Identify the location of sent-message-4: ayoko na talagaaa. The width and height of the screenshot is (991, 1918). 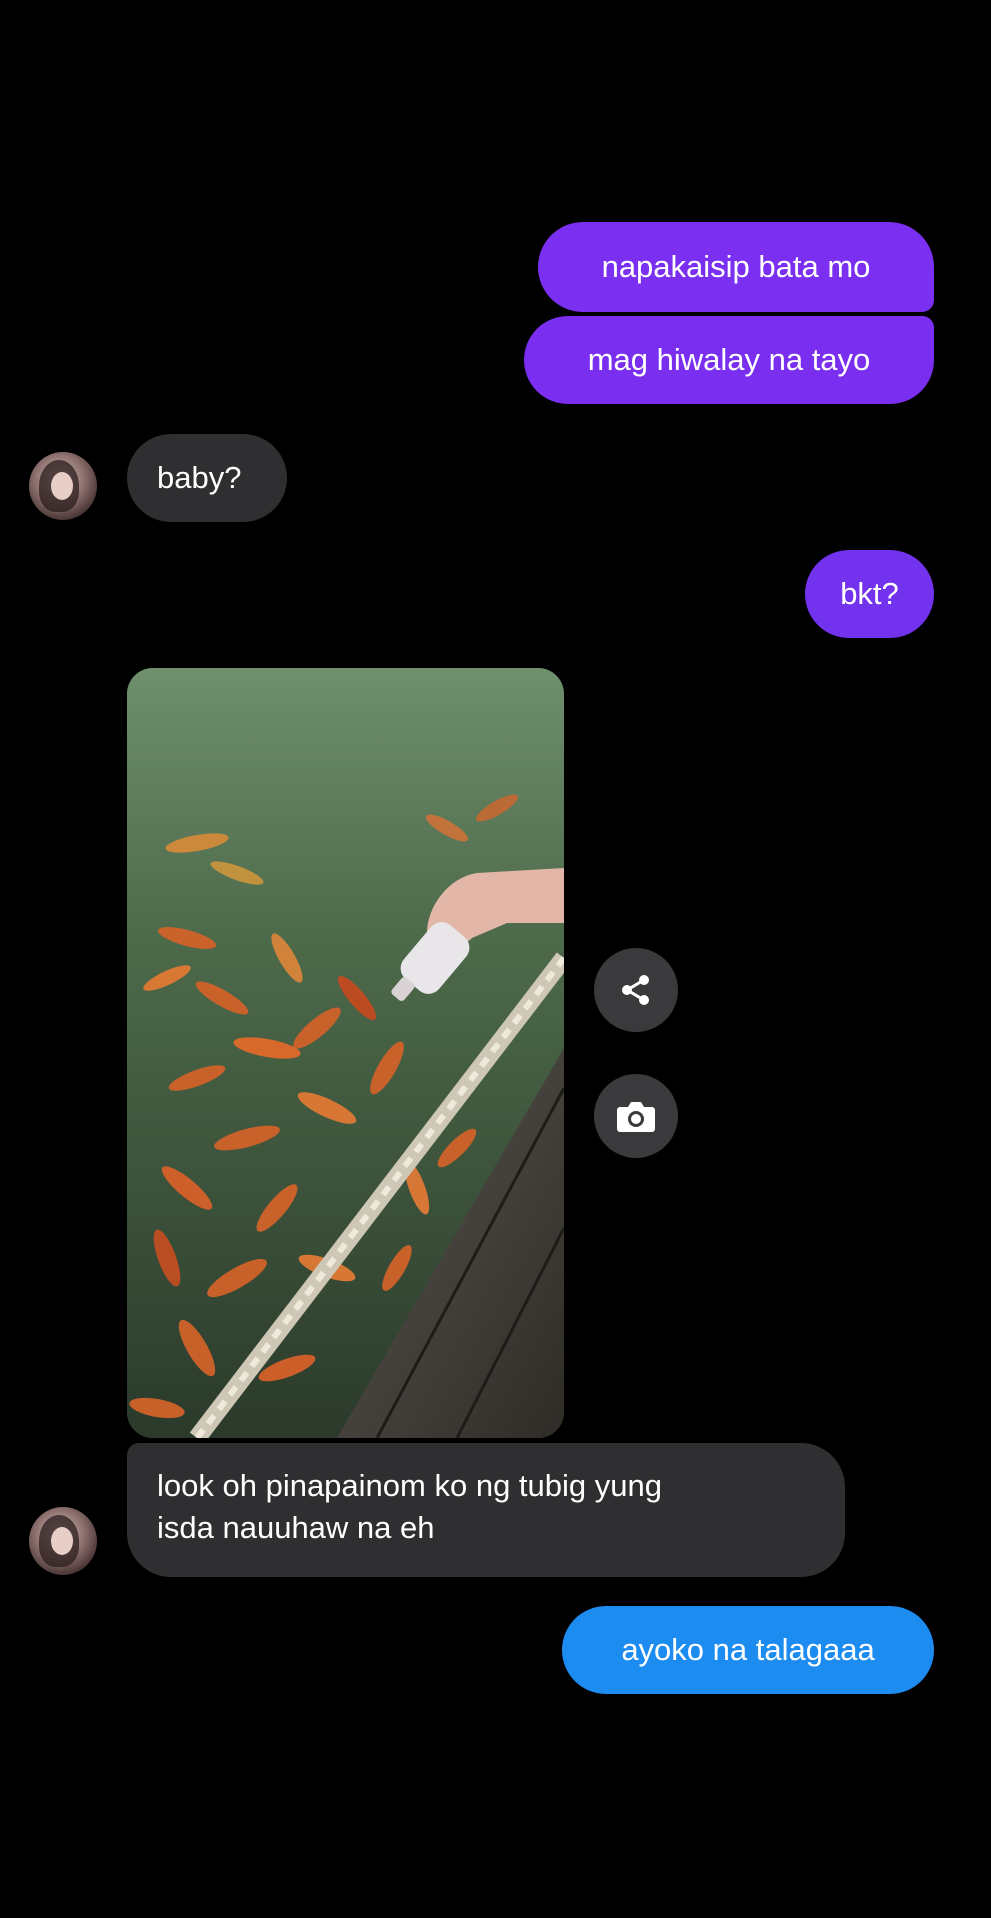
(748, 1650).